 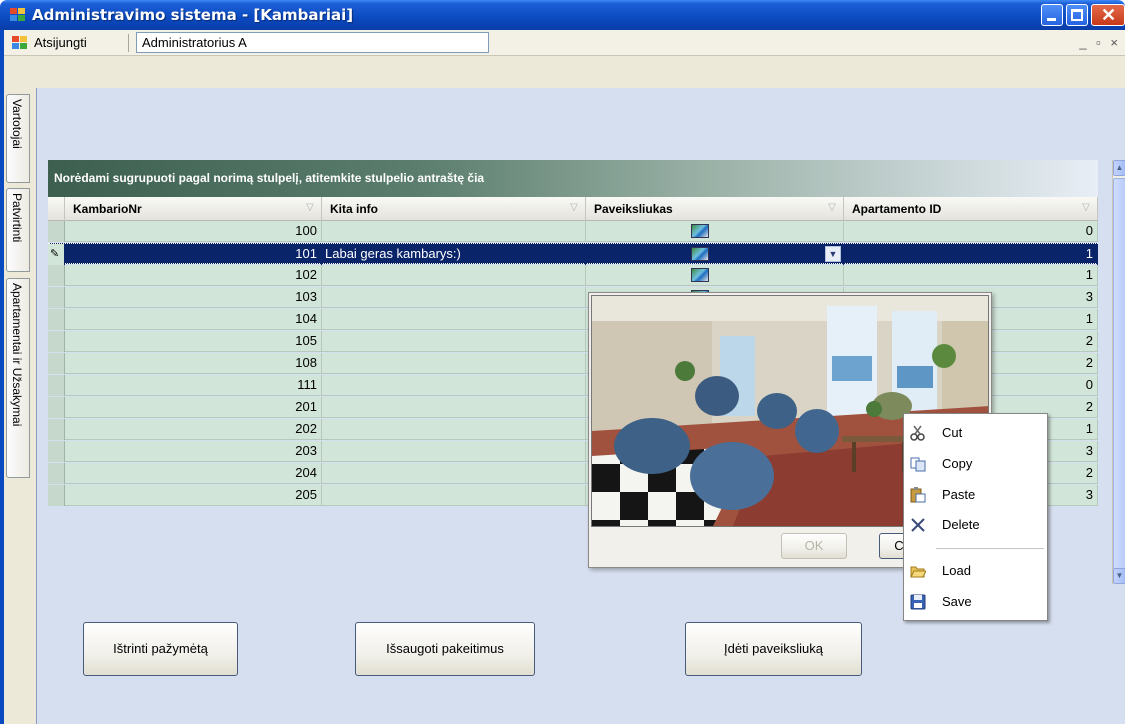 What do you see at coordinates (918, 464) in the screenshot?
I see `copy-icon` at bounding box center [918, 464].